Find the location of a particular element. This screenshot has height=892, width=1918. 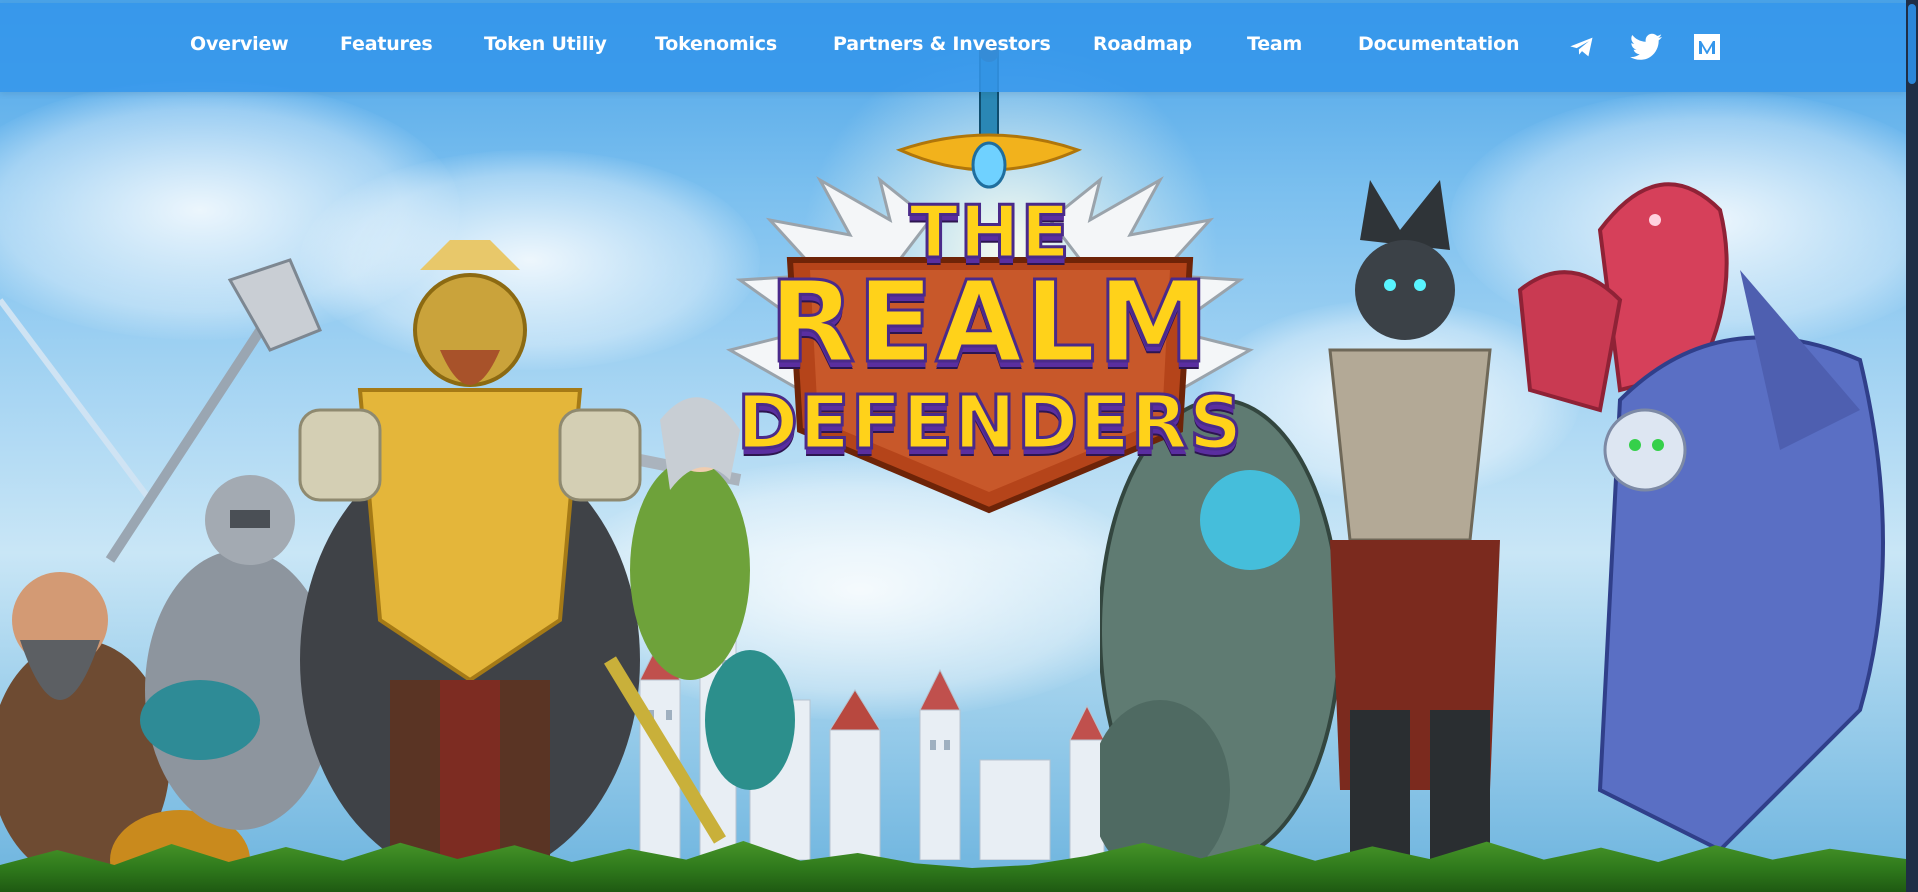

nav-link-overview: Overview is located at coordinates (239, 44).